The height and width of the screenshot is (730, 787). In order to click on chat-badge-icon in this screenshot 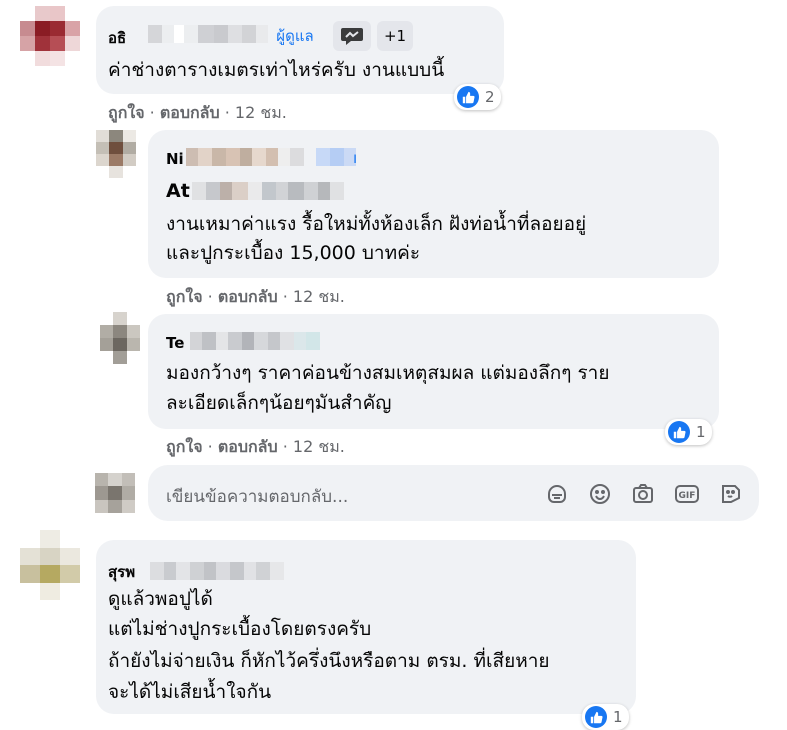, I will do `click(352, 36)`.